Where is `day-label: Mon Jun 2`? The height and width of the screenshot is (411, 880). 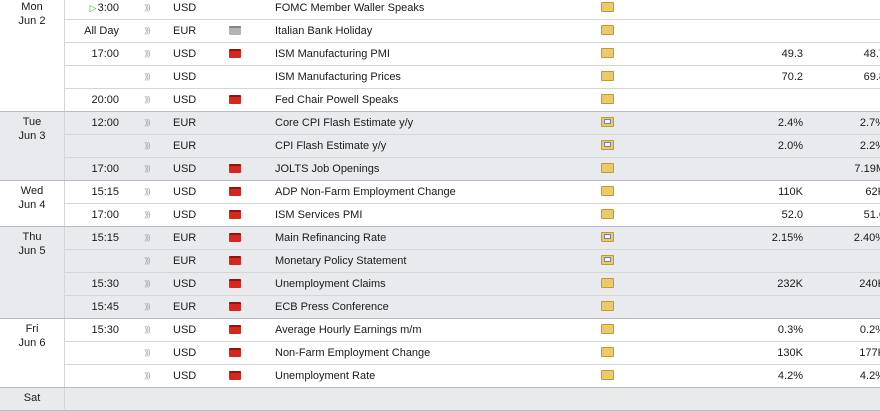
day-label: Mon Jun 2 is located at coordinates (32, 55).